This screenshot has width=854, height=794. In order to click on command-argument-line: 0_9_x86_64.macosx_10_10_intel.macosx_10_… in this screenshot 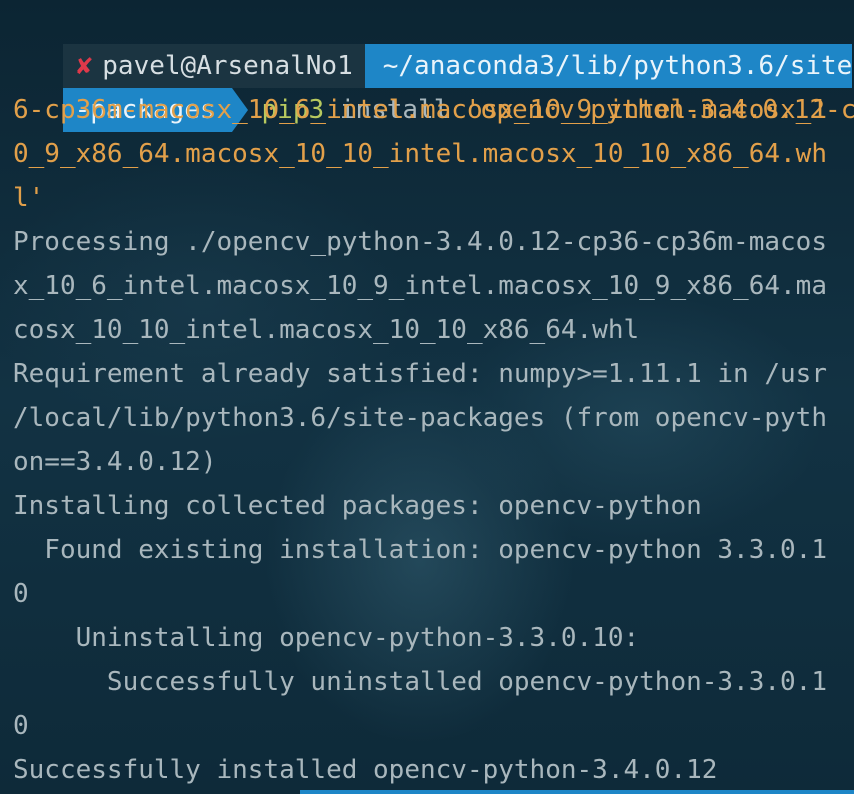, I will do `click(420, 154)`.